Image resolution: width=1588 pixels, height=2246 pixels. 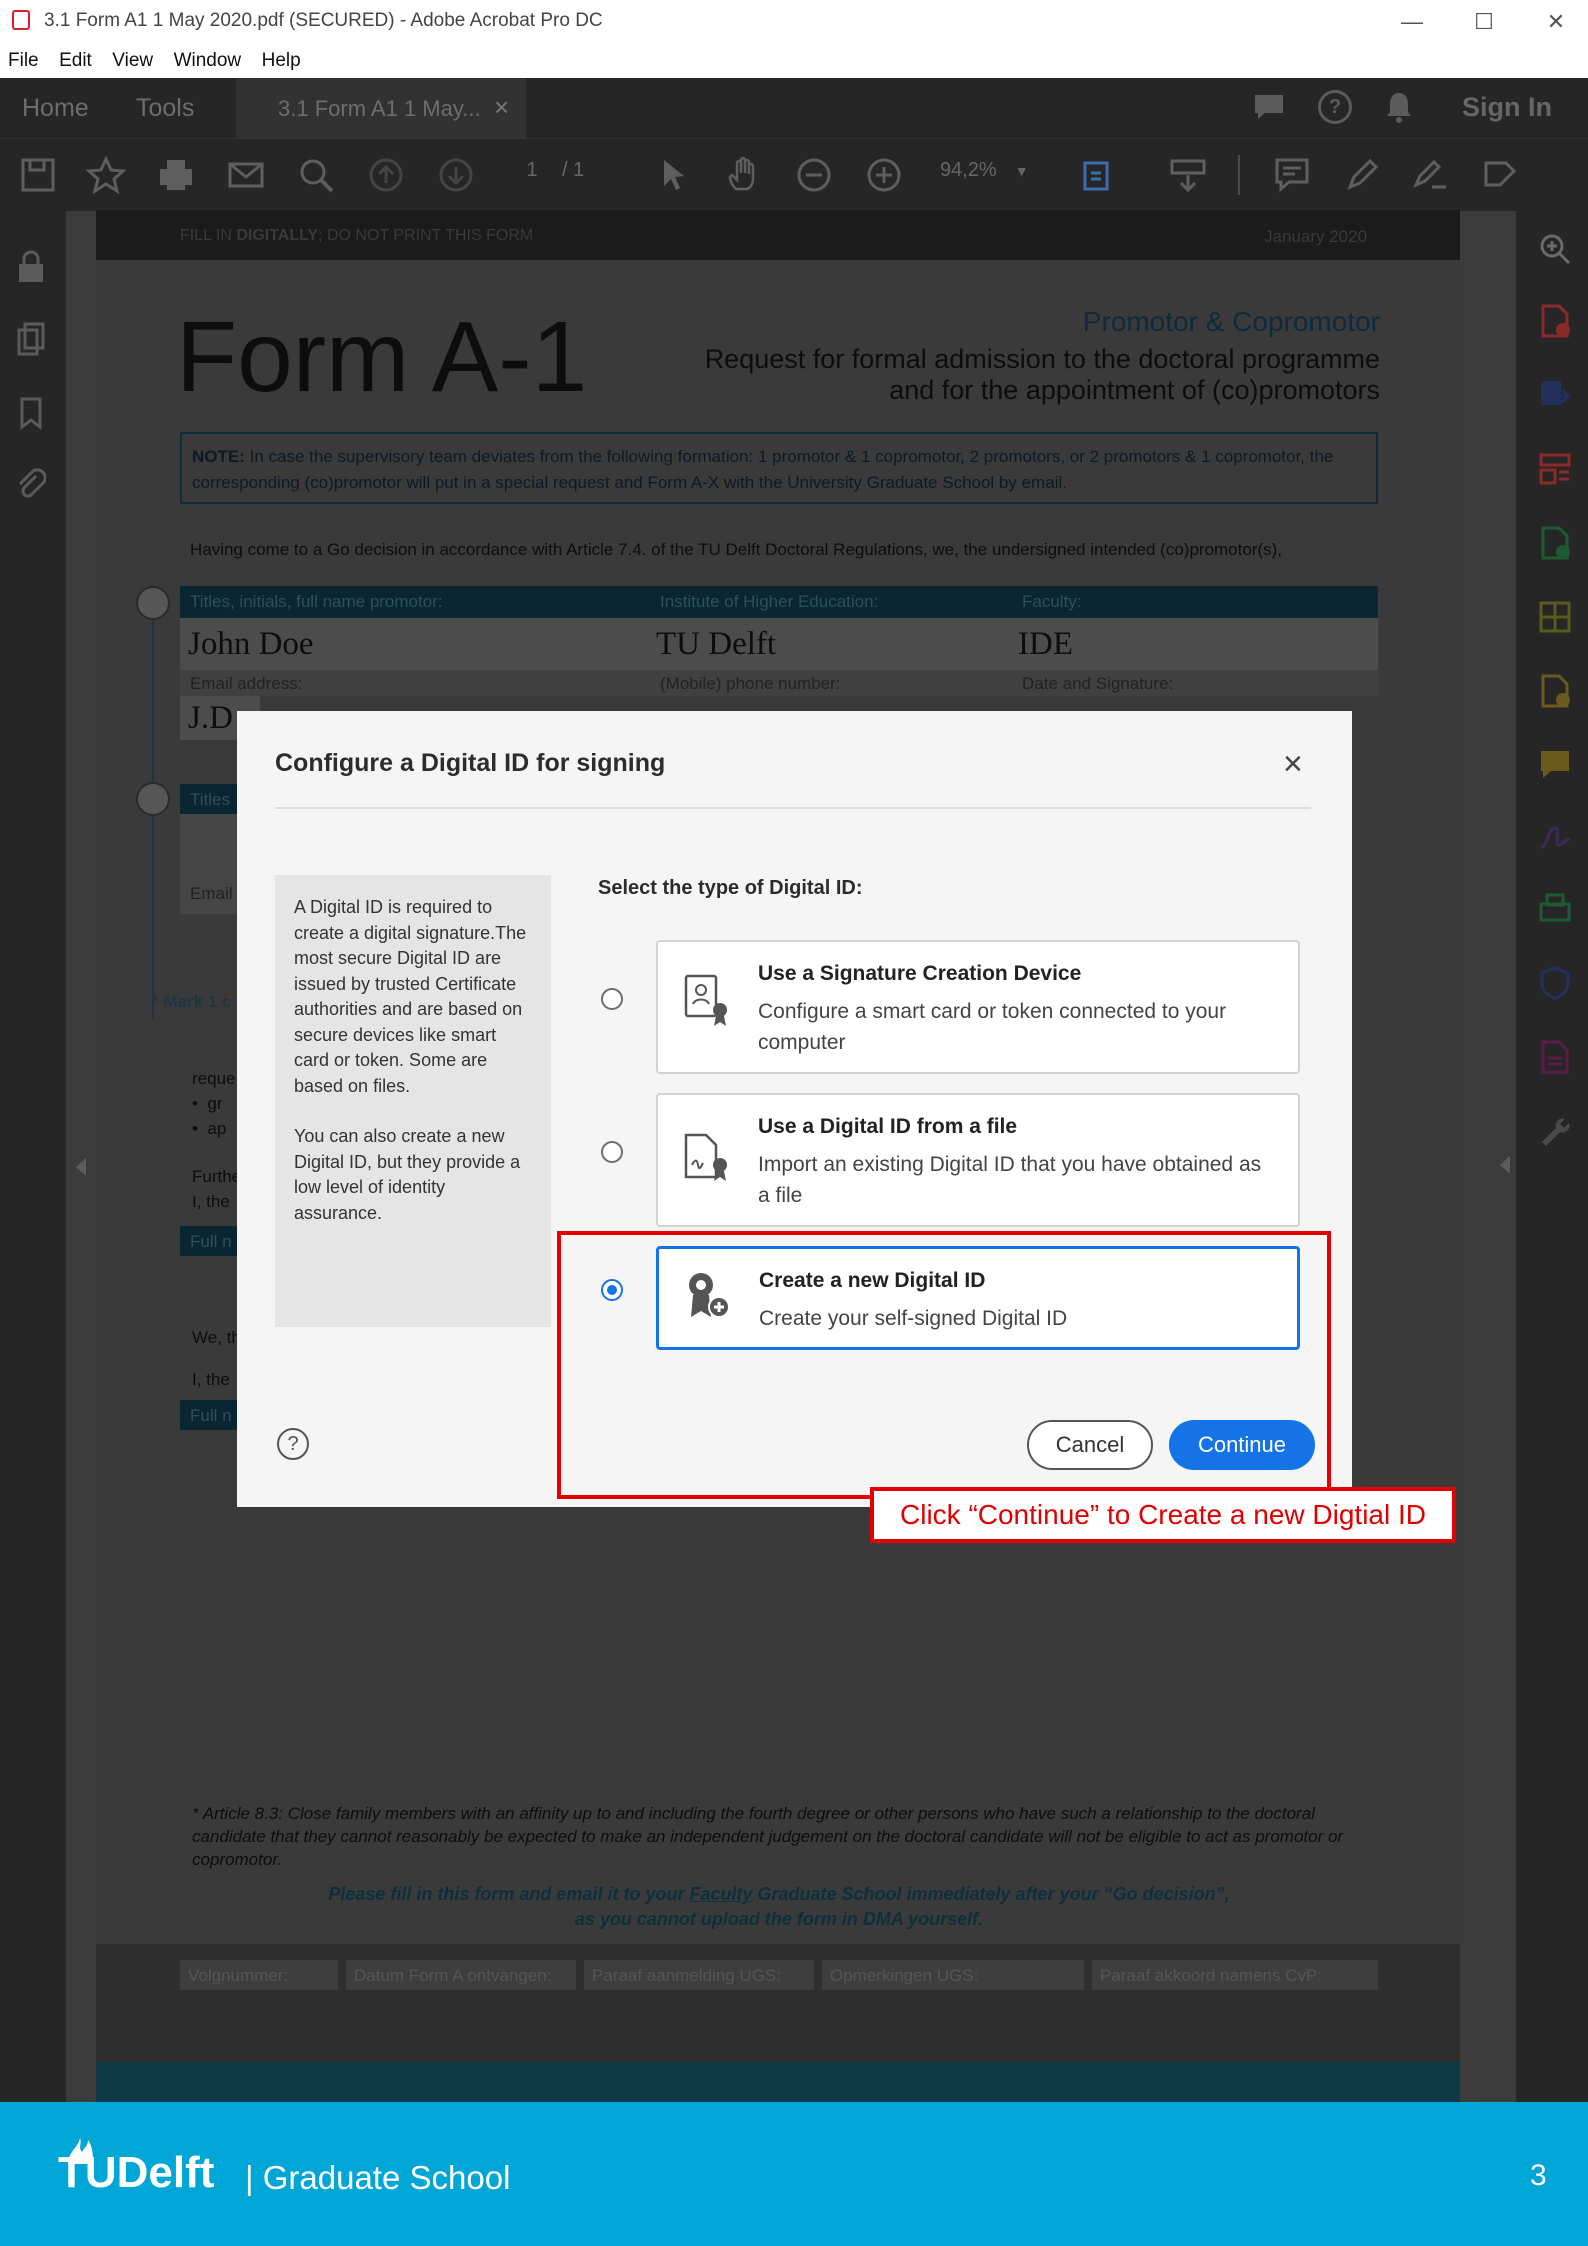 I want to click on more-tools-wrench-icon, so click(x=1555, y=1129).